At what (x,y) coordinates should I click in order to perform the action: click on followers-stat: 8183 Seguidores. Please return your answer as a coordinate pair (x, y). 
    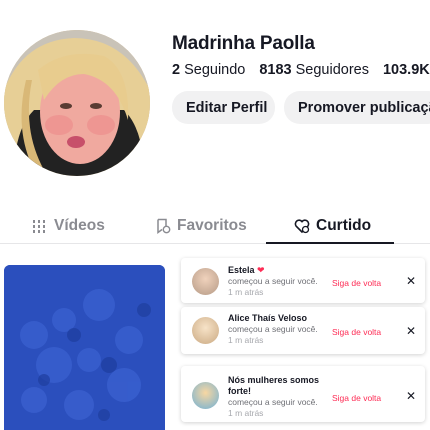
    Looking at the image, I should click on (314, 70).